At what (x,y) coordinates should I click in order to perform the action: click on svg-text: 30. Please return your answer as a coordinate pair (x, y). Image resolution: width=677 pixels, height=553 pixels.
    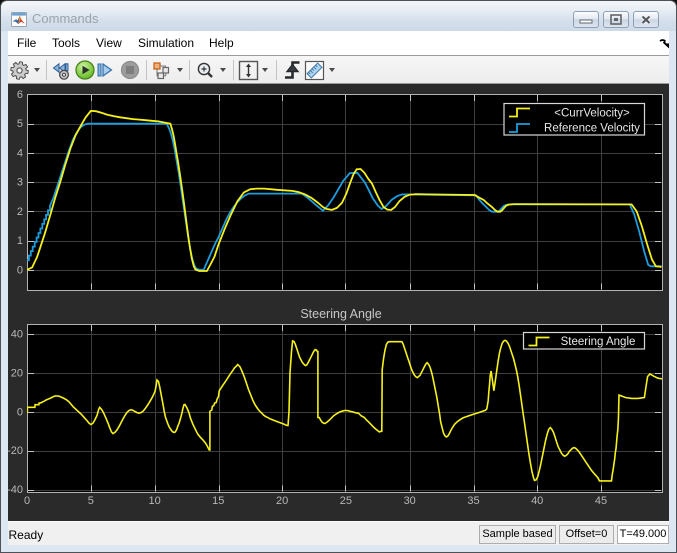
    Looking at the image, I should click on (410, 501).